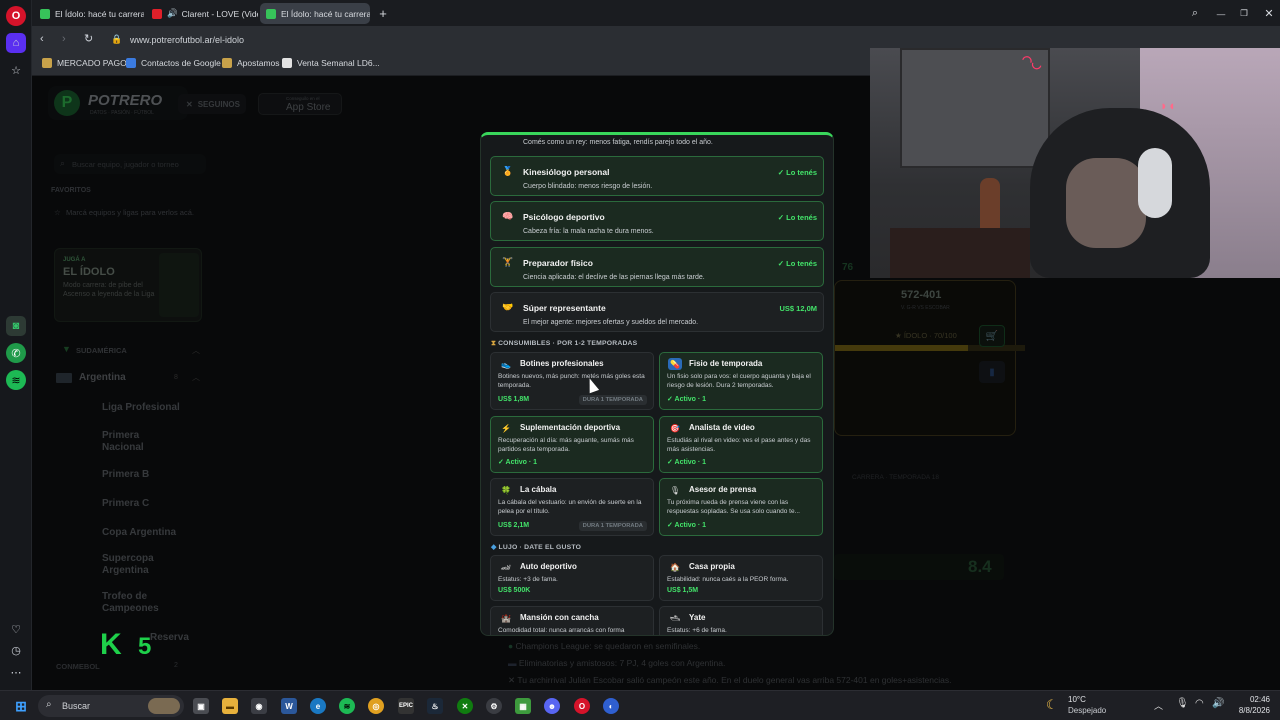  I want to click on edge-icon: e, so click(318, 706).